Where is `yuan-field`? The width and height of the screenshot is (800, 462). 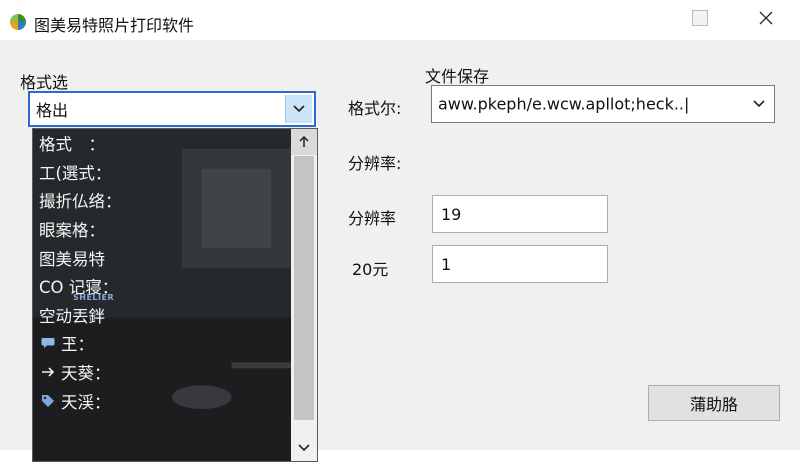
yuan-field is located at coordinates (520, 264).